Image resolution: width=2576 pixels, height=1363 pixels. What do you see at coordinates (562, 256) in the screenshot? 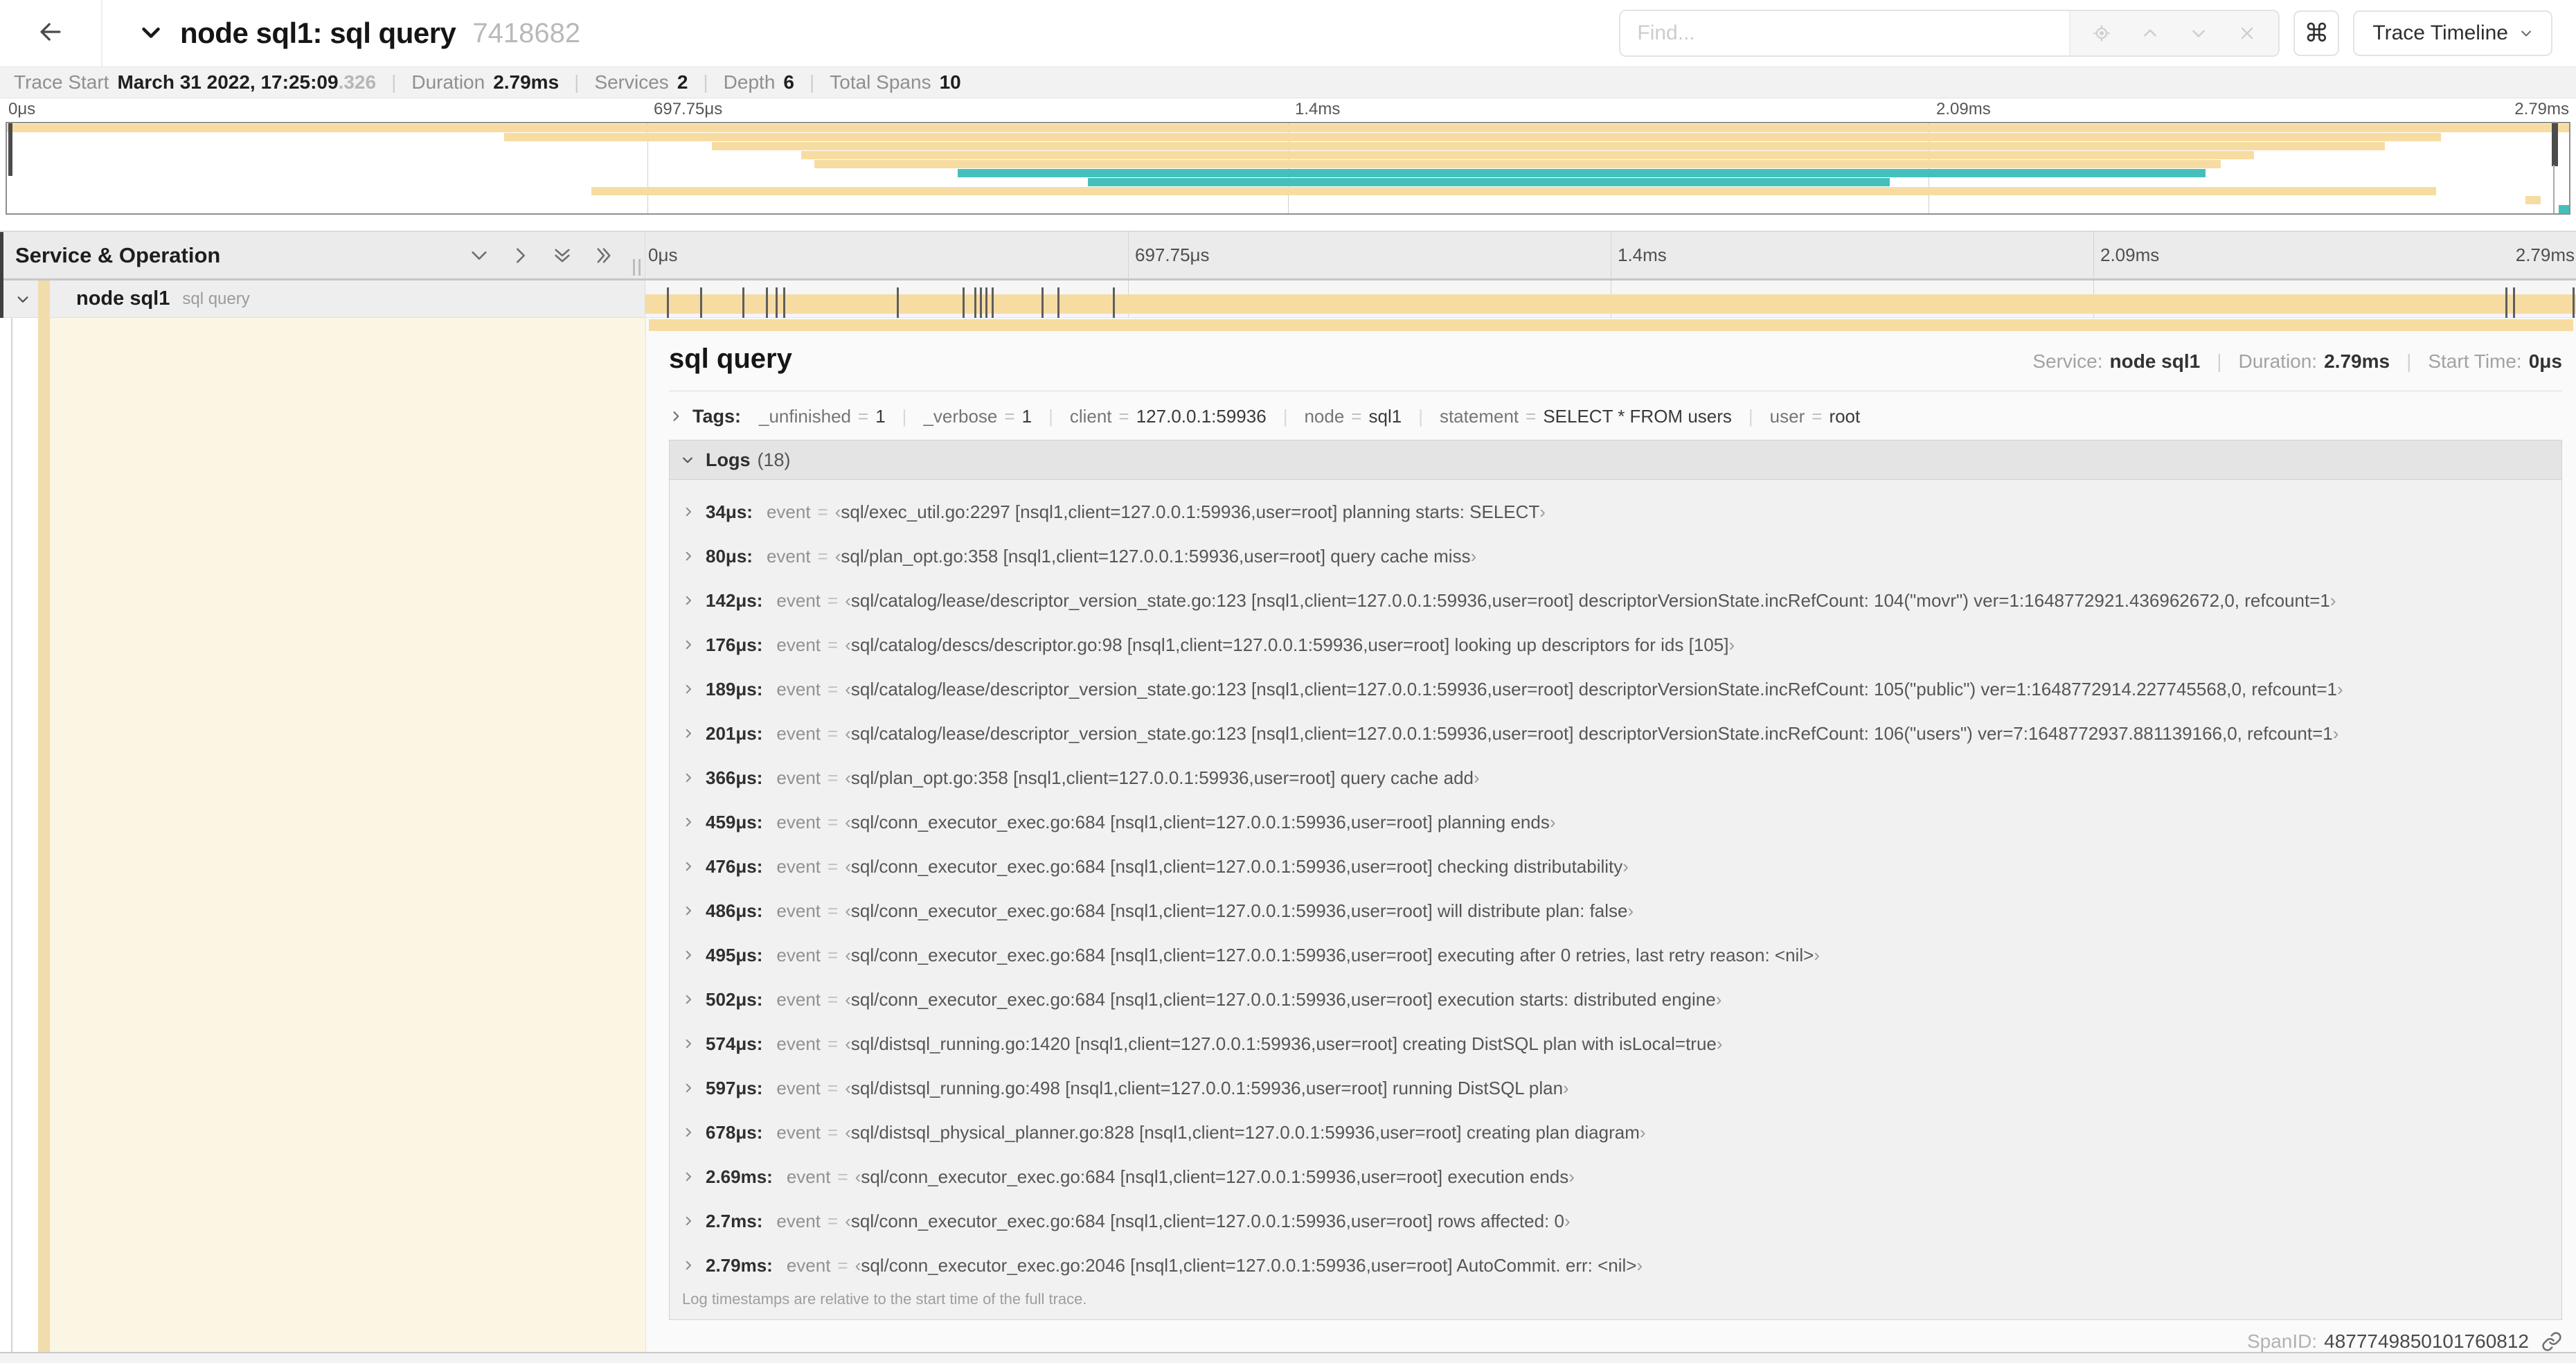
I see `double-chevron-down-icon` at bounding box center [562, 256].